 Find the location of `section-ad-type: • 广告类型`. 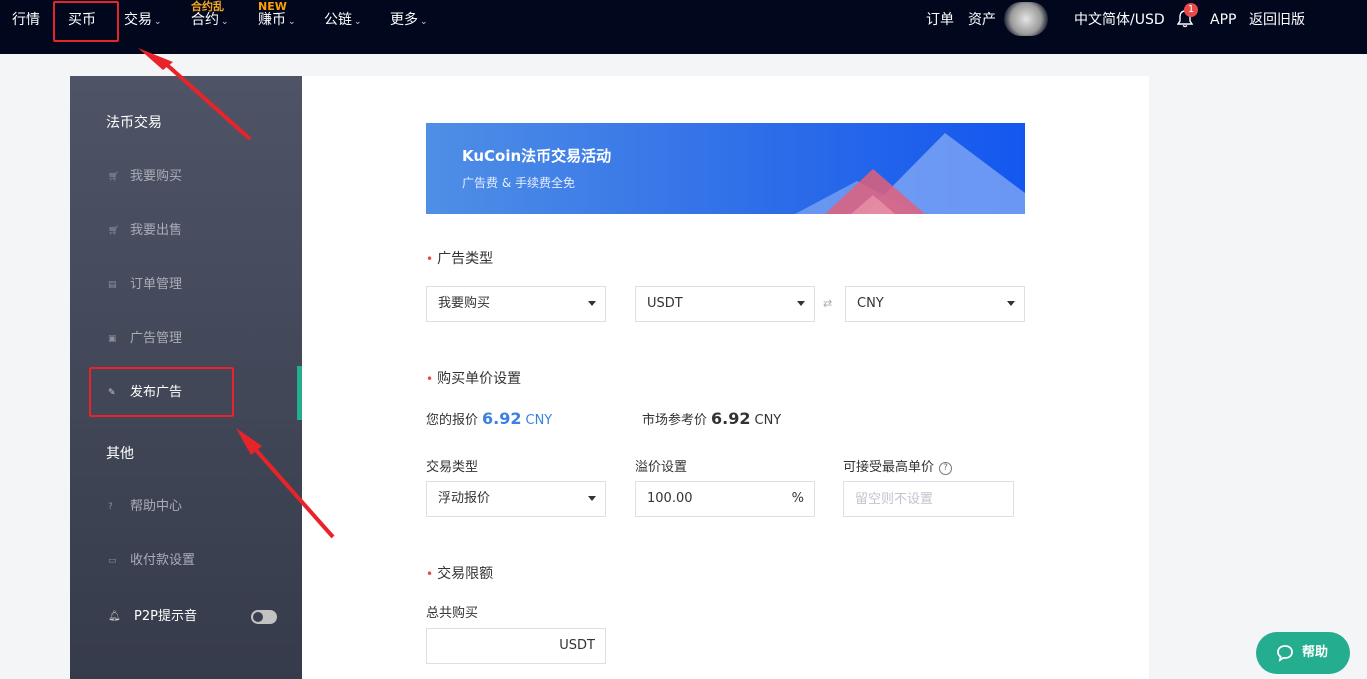

section-ad-type: • 广告类型 is located at coordinates (460, 259).